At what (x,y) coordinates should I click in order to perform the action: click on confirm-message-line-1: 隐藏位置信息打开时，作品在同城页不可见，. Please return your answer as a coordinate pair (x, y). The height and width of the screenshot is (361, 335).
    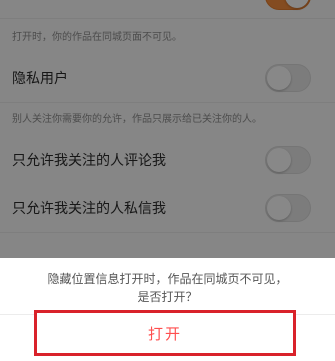
    Looking at the image, I should click on (167, 279).